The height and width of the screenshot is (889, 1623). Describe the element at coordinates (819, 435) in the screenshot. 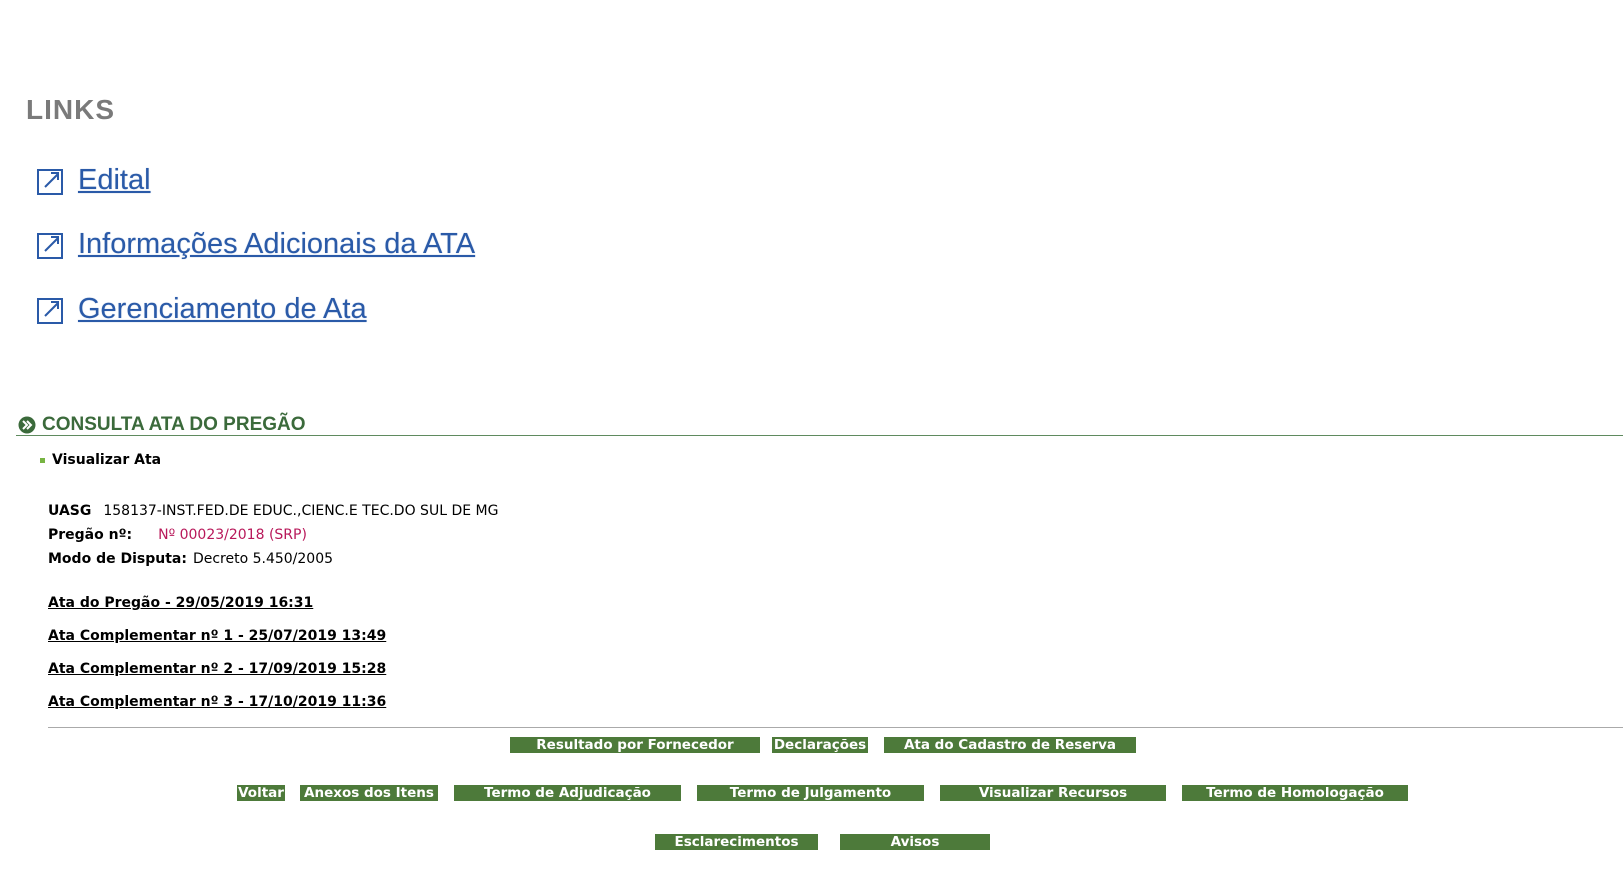

I see `section-divider` at that location.